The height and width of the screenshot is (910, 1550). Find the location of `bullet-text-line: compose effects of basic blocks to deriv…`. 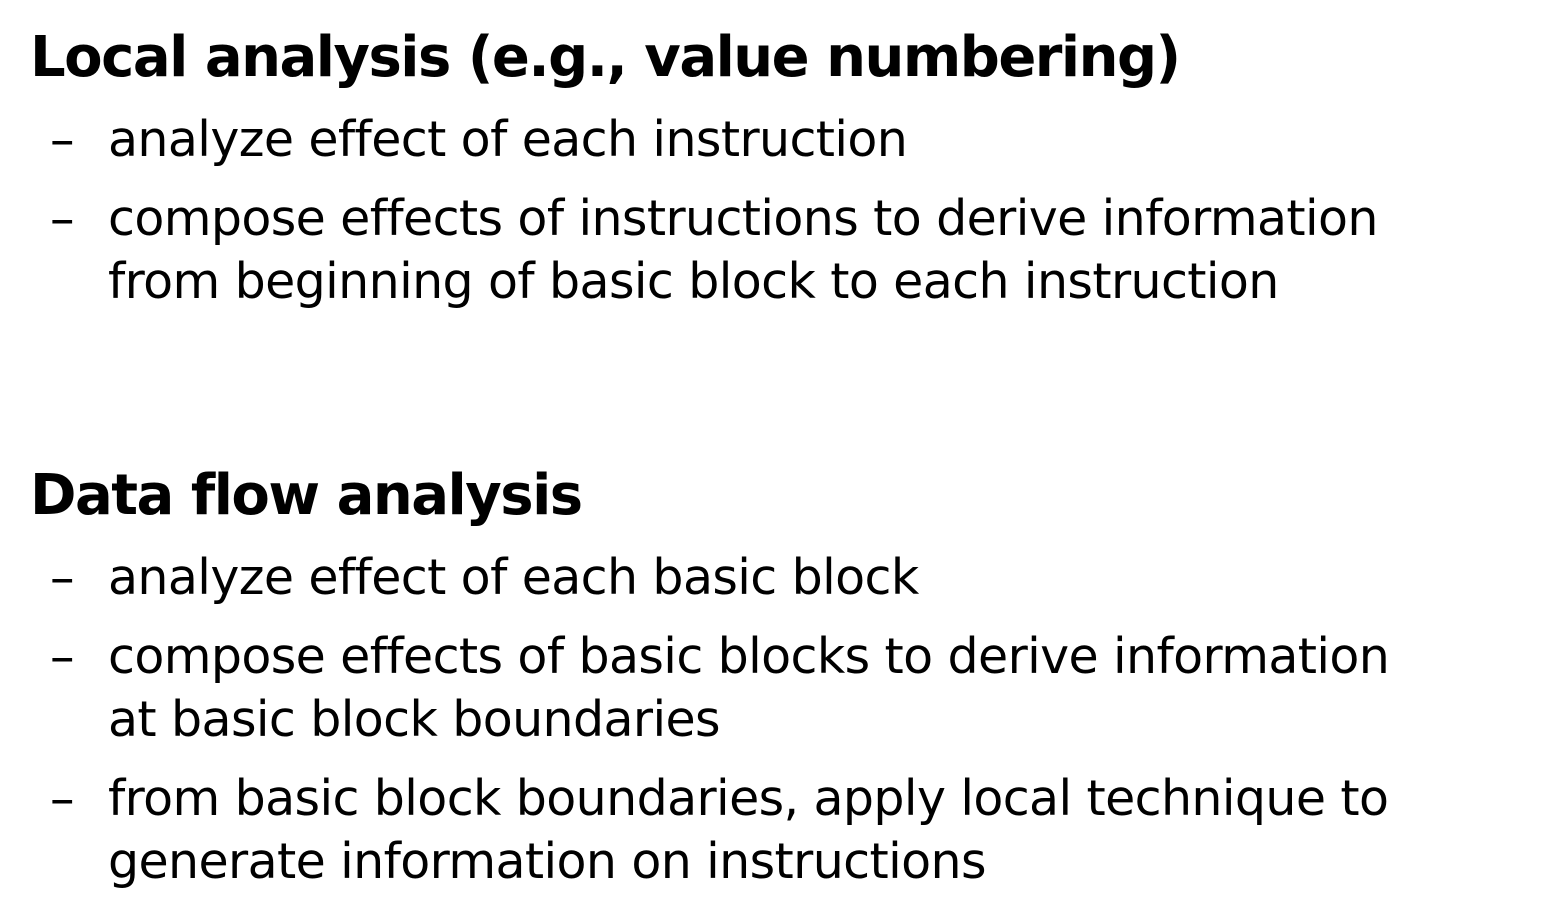

bullet-text-line: compose effects of basic blocks to deriv… is located at coordinates (749, 656).